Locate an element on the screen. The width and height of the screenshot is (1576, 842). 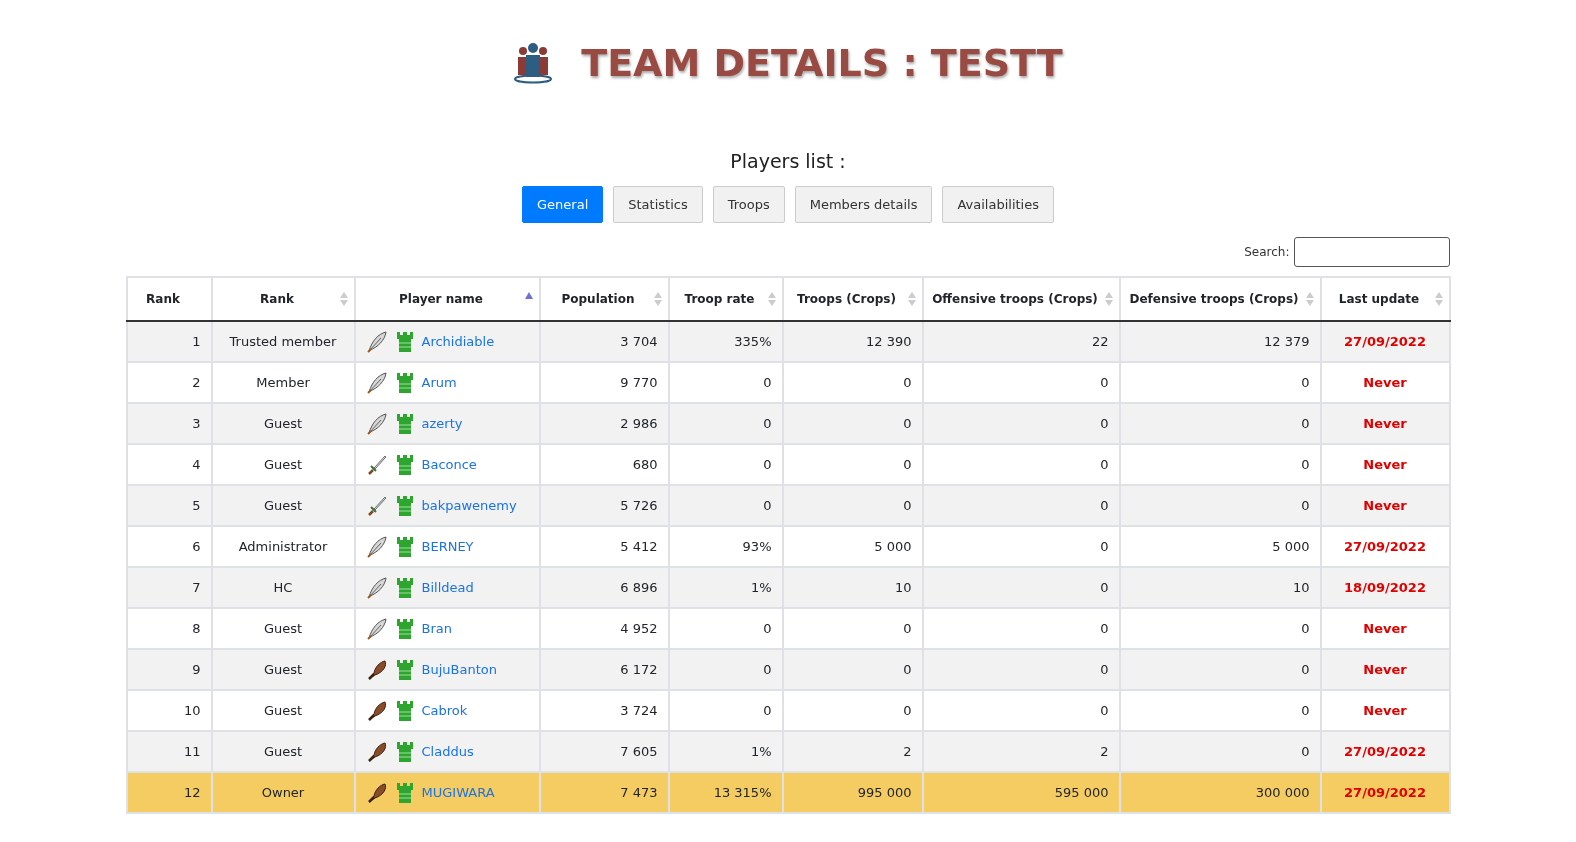
defensive-troops-cell: 300 000 is located at coordinates (1220, 792).